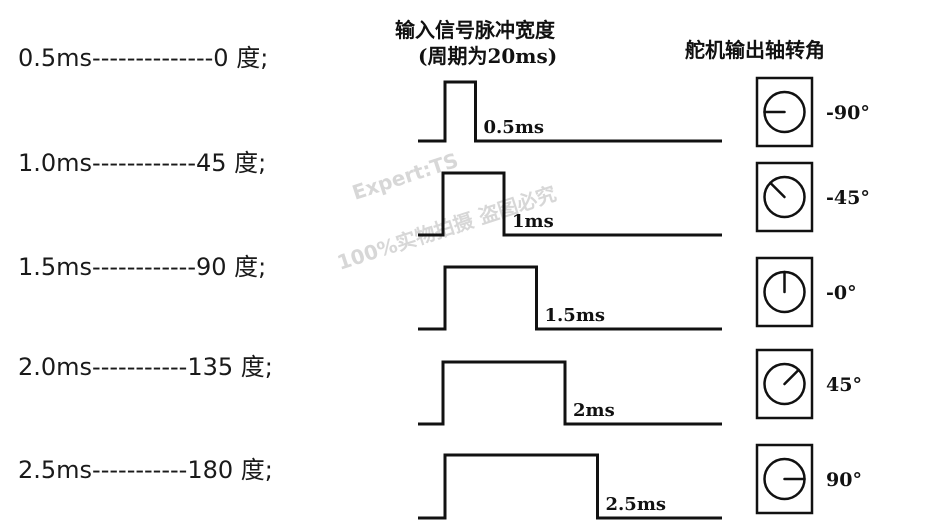 This screenshot has height=529, width=931. What do you see at coordinates (533, 221) in the screenshot?
I see `pulse-label-1: 1ms` at bounding box center [533, 221].